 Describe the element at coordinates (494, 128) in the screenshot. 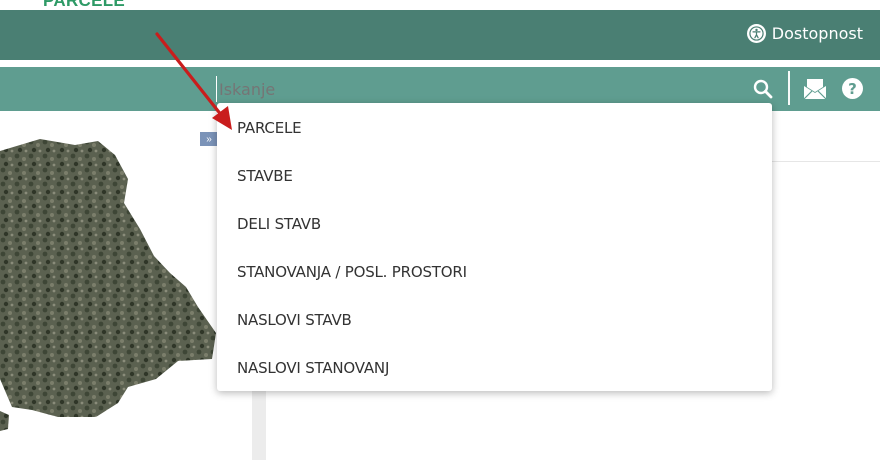

I see `dropdown-item-parcele: PARCELE` at that location.